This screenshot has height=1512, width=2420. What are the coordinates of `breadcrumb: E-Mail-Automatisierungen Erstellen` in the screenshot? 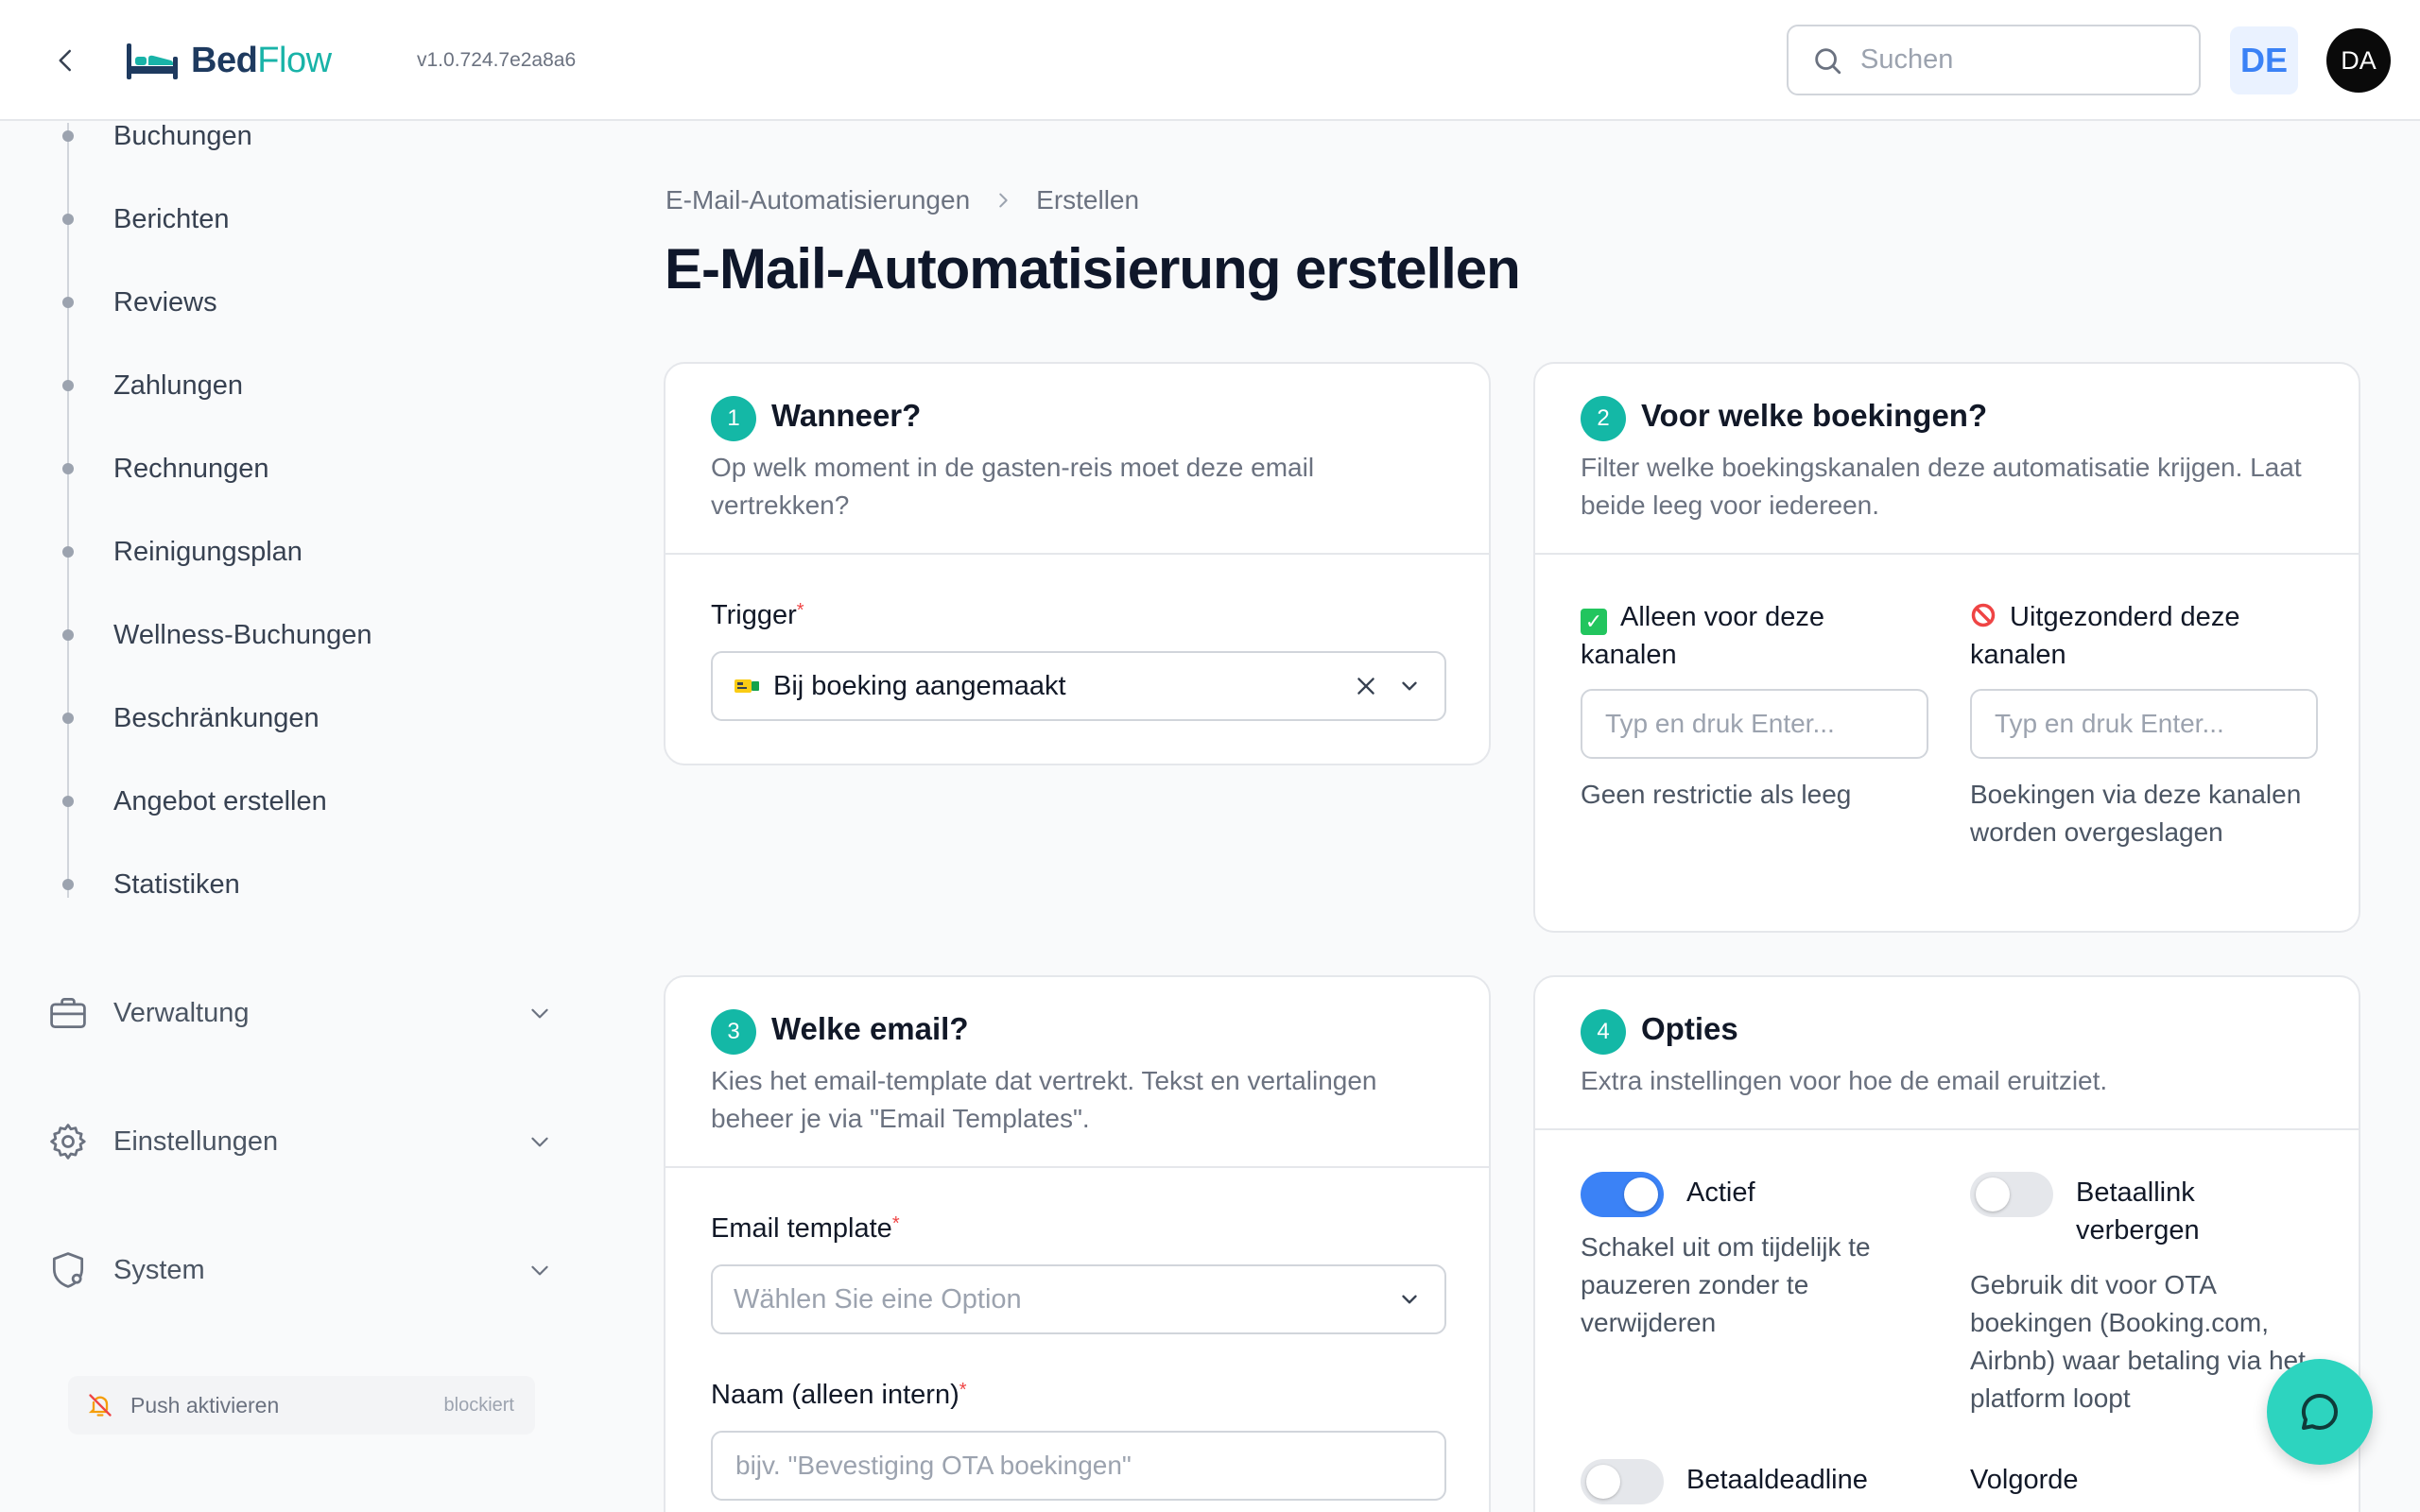 It's located at (902, 200).